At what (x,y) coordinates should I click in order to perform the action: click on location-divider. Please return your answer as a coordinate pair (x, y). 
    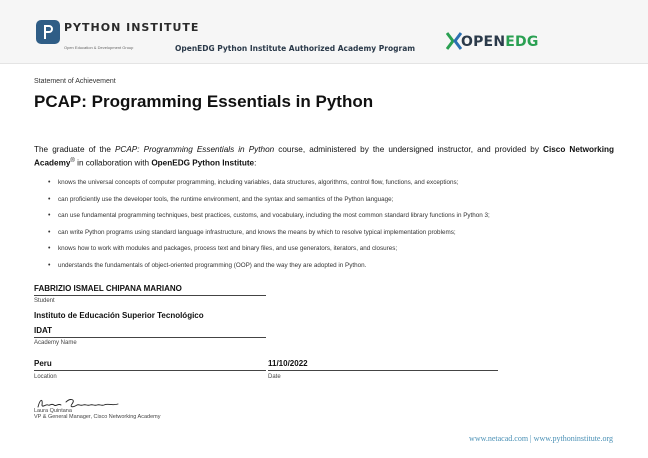
    Looking at the image, I should click on (150, 370).